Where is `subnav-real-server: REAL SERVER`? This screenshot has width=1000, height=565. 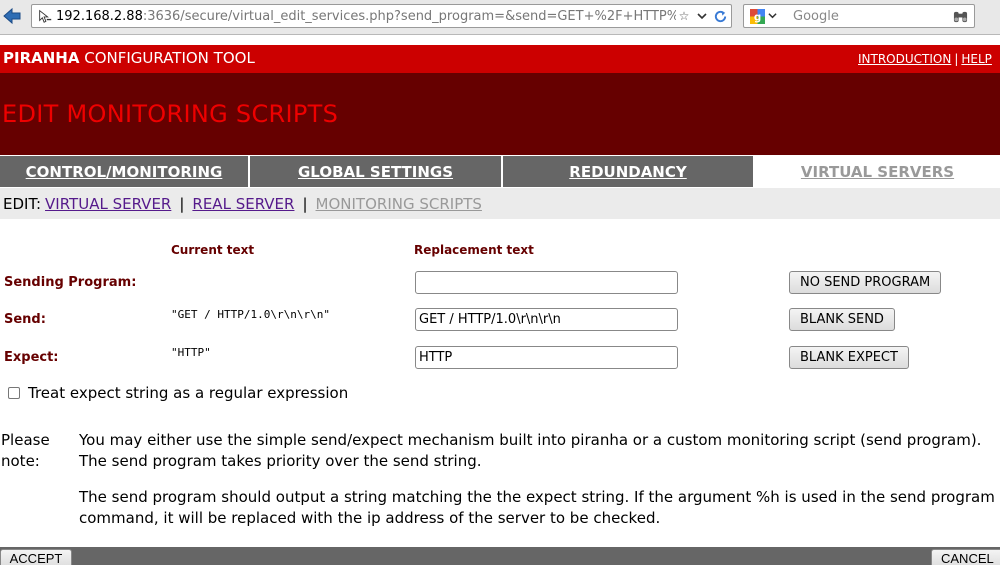 subnav-real-server: REAL SERVER is located at coordinates (243, 204).